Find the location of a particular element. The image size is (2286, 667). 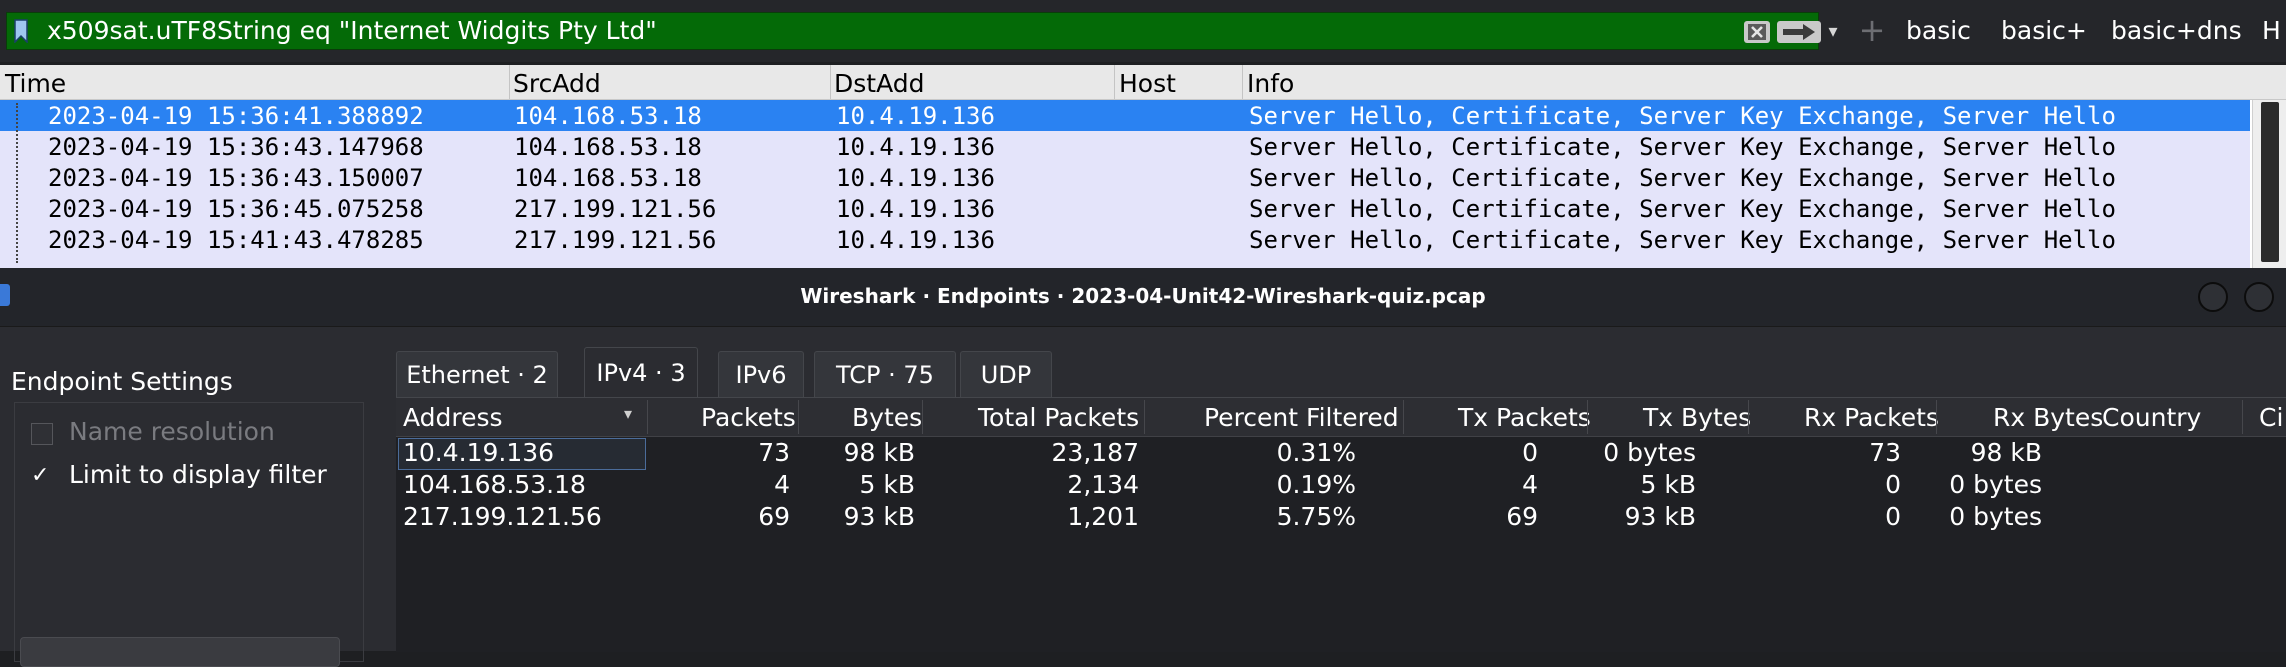

tab-ipv6: IPv6 is located at coordinates (761, 374).